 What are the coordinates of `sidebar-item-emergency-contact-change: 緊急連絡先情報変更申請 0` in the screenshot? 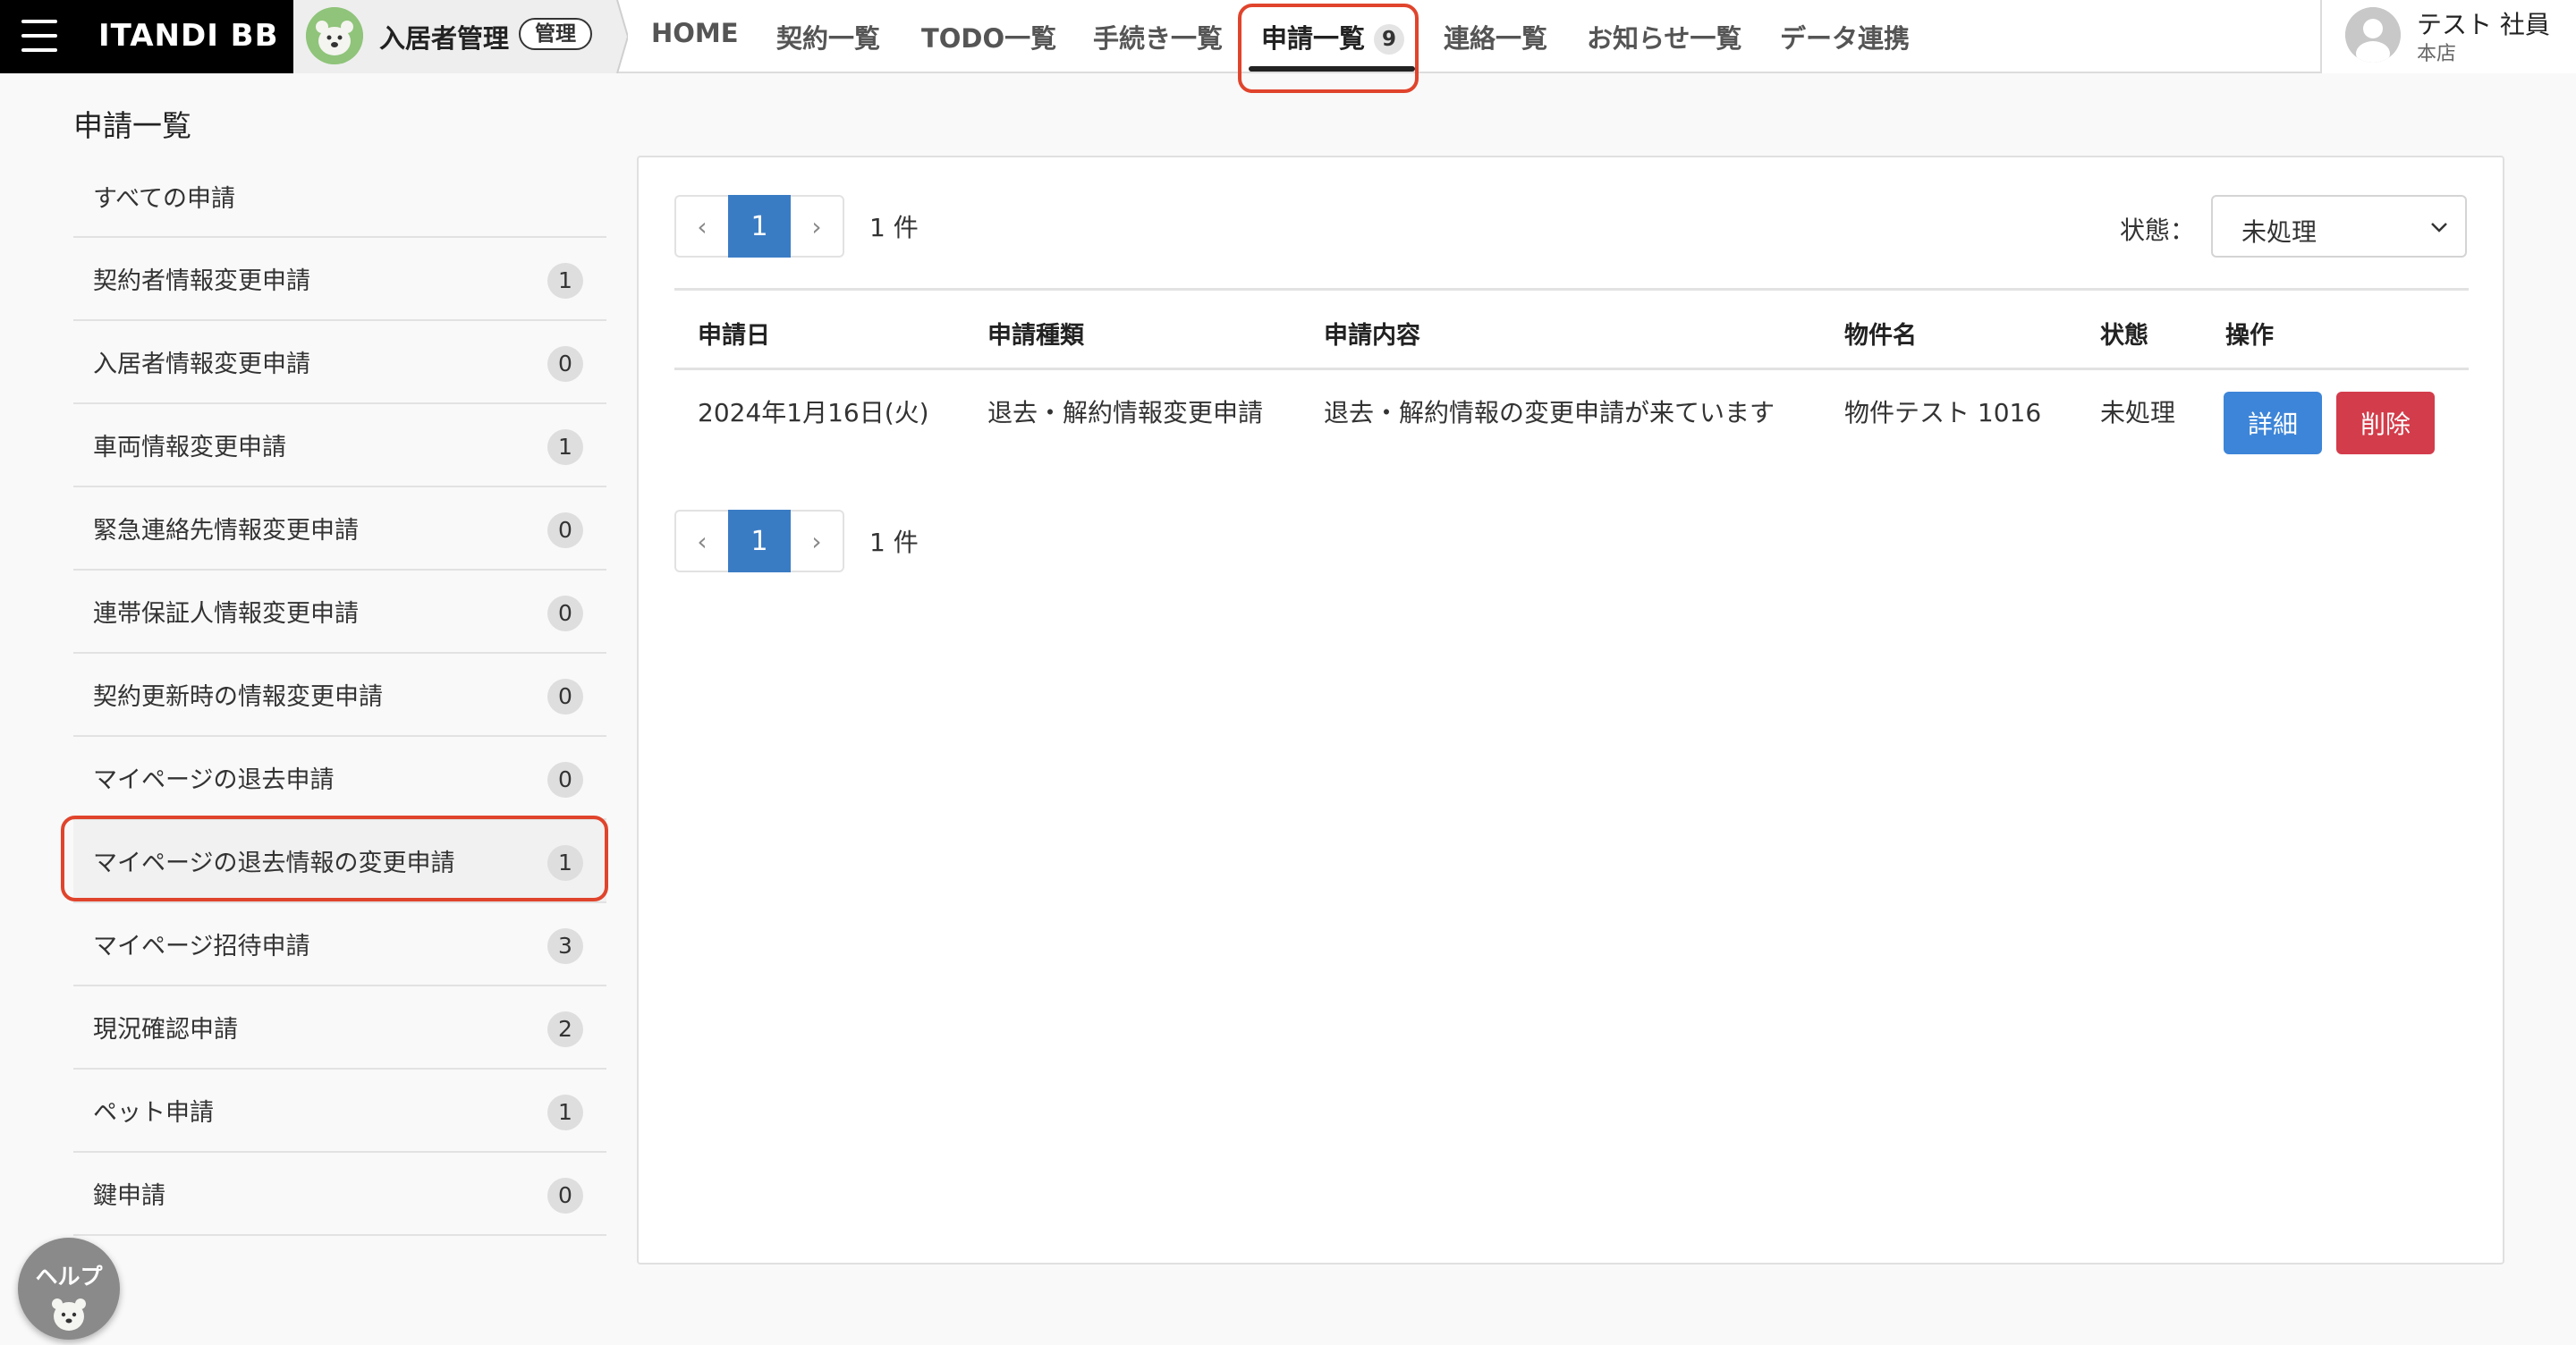 It's located at (339, 529).